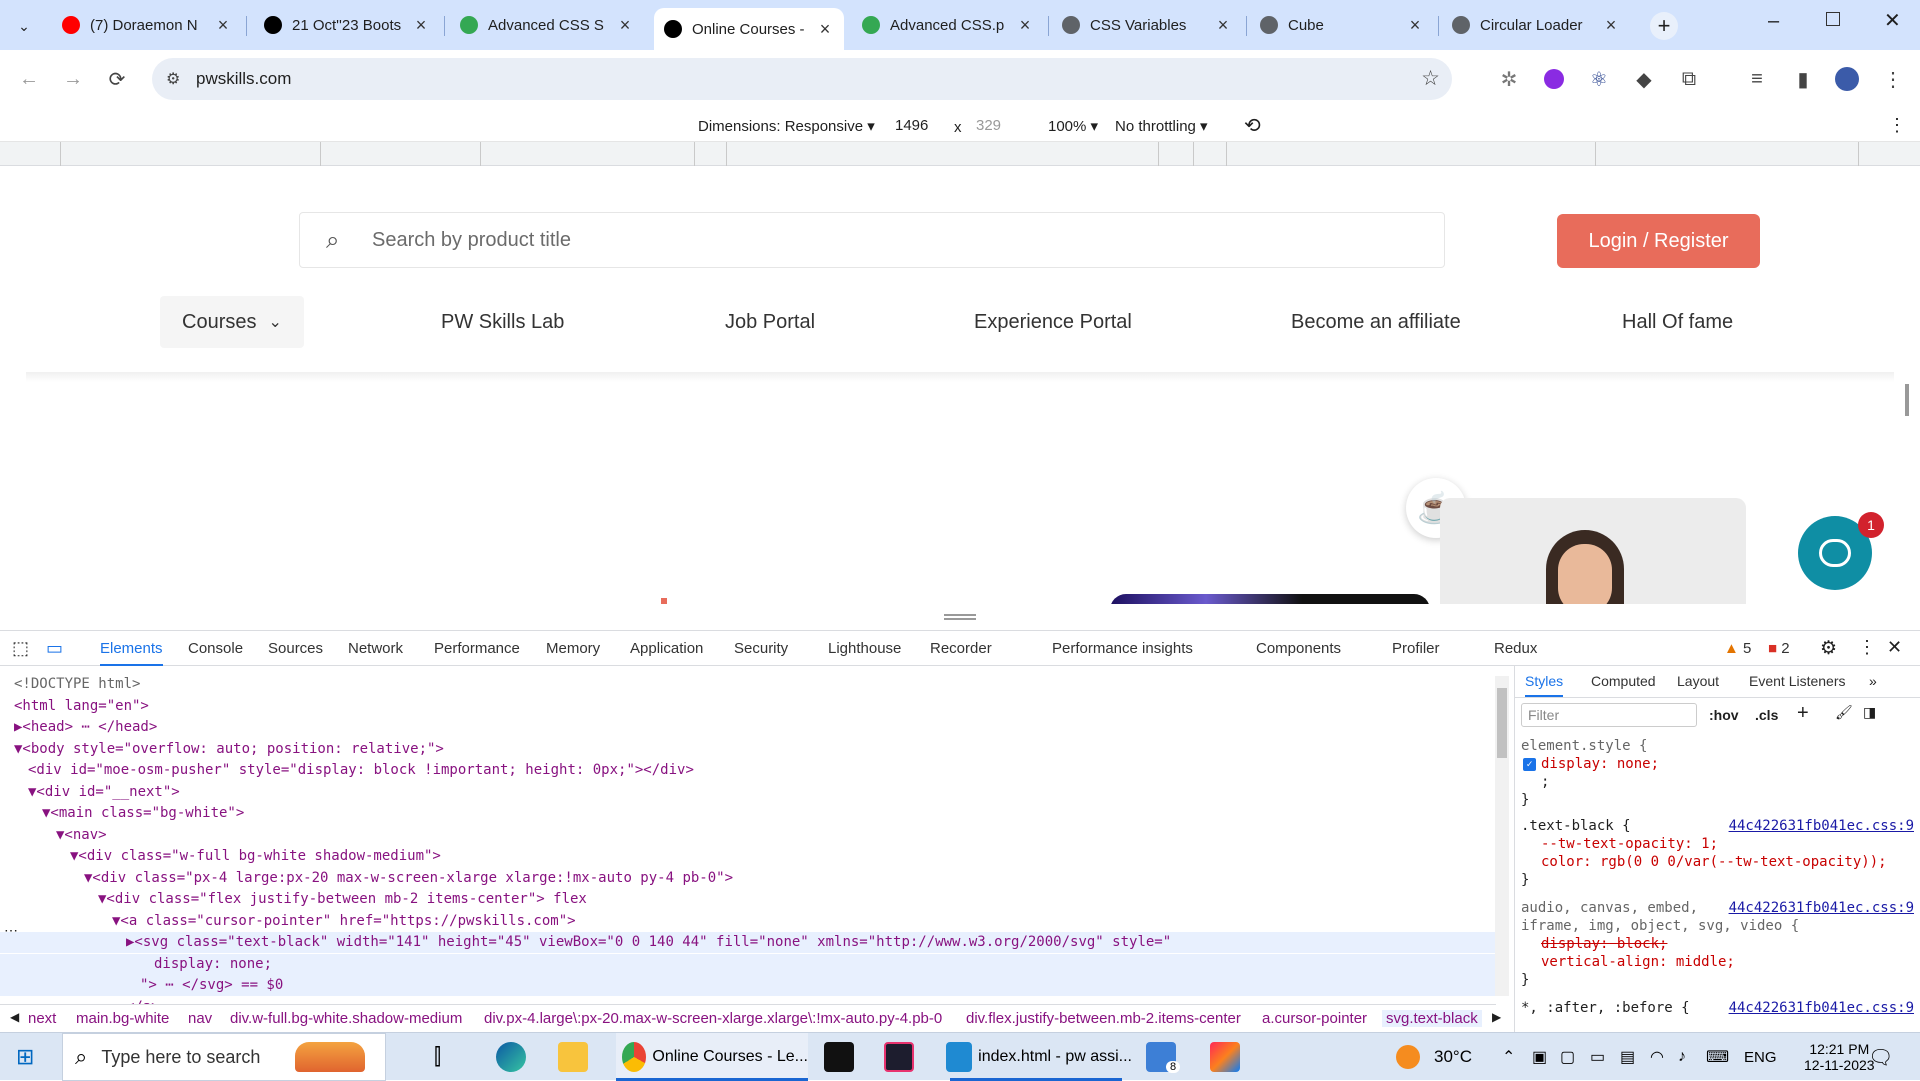  What do you see at coordinates (1430, 78) in the screenshot?
I see `bookmark-star-icon: ☆` at bounding box center [1430, 78].